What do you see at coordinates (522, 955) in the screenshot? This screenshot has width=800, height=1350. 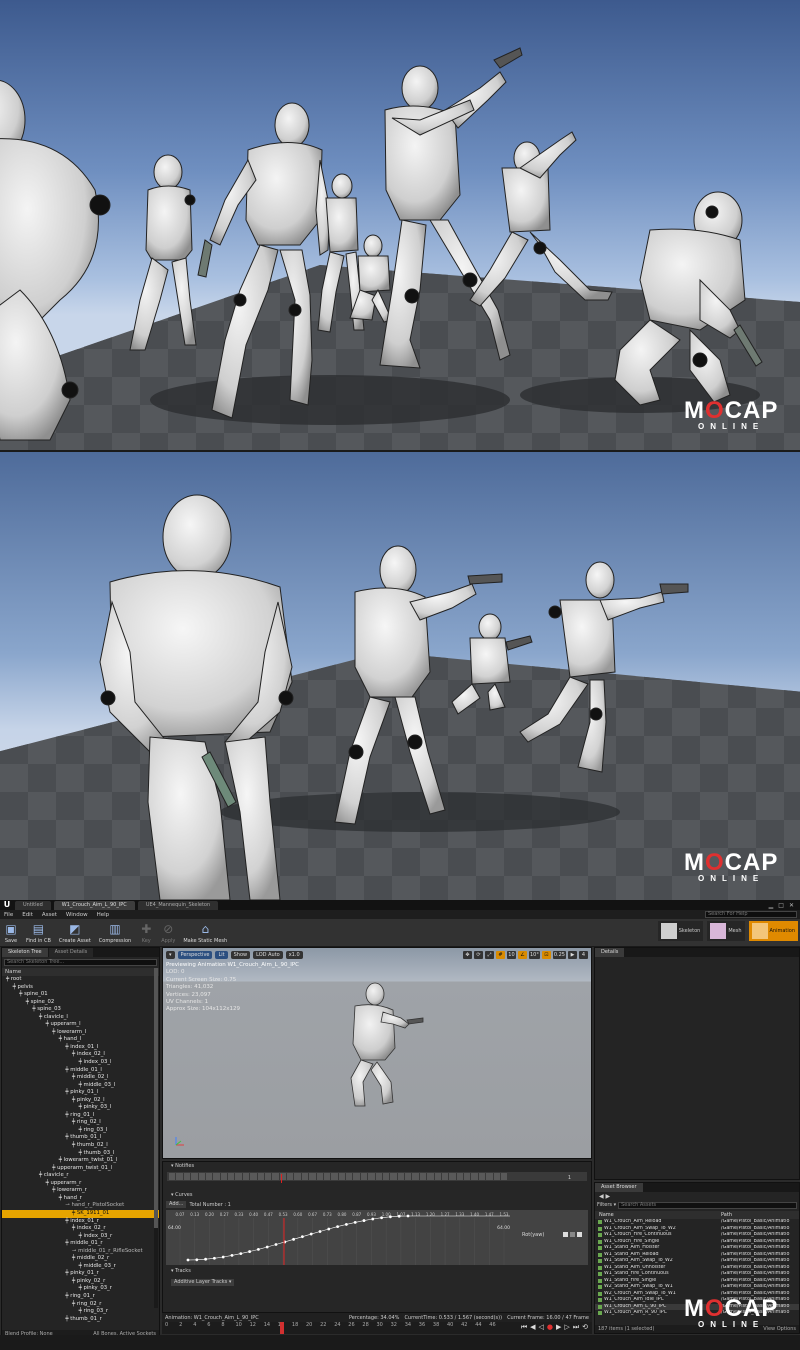 I see `rotation-snap-icon: ∠` at bounding box center [522, 955].